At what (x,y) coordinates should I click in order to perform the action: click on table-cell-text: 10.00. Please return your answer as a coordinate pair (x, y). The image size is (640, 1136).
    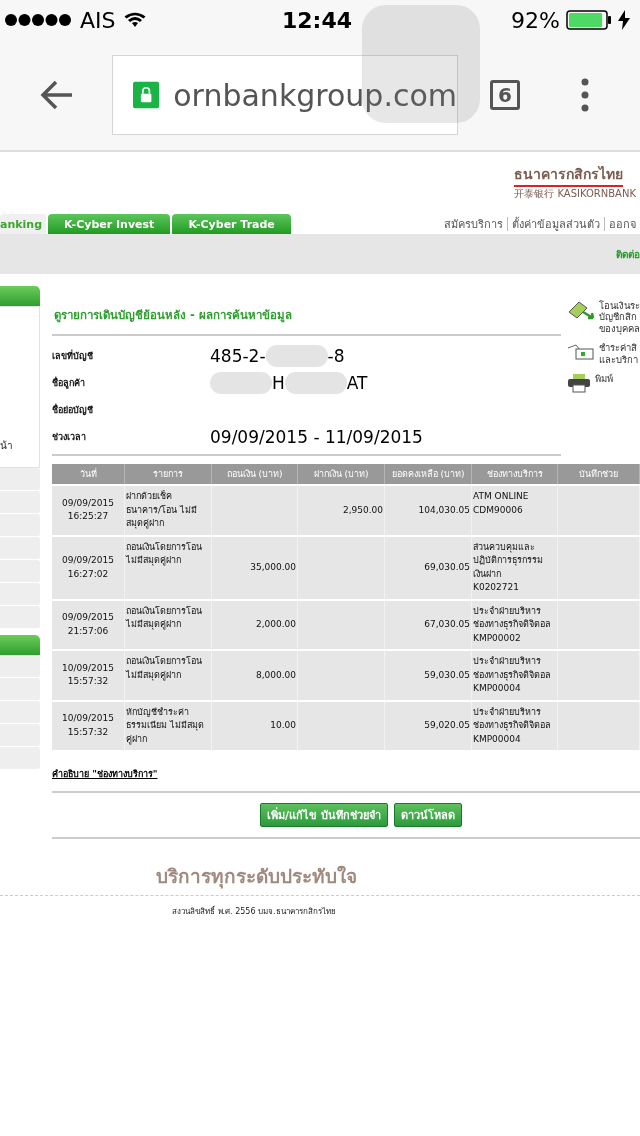
    Looking at the image, I should click on (282, 725).